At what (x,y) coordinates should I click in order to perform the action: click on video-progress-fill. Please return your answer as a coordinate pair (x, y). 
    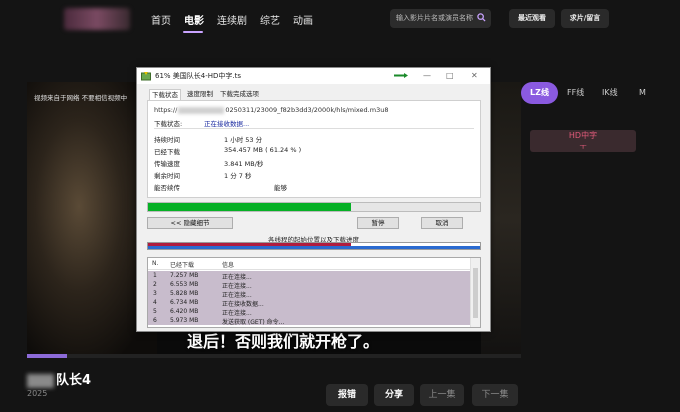
    Looking at the image, I should click on (47, 356).